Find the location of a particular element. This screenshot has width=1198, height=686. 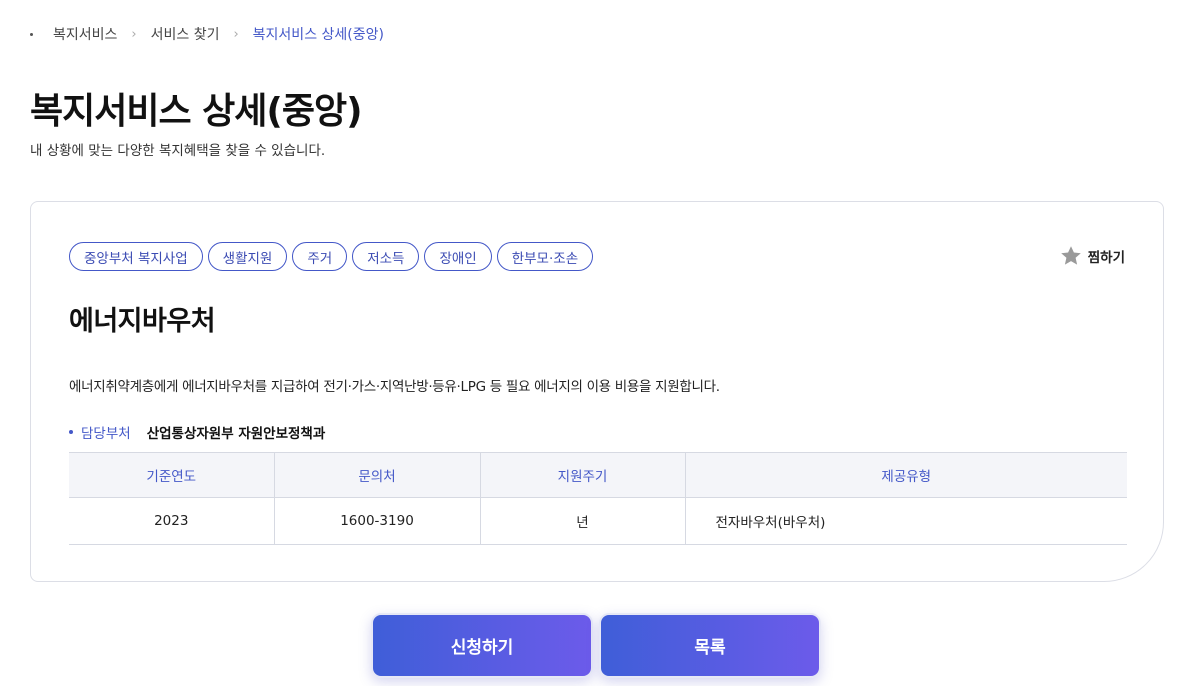

cell-support-cycle: 년 is located at coordinates (582, 521).